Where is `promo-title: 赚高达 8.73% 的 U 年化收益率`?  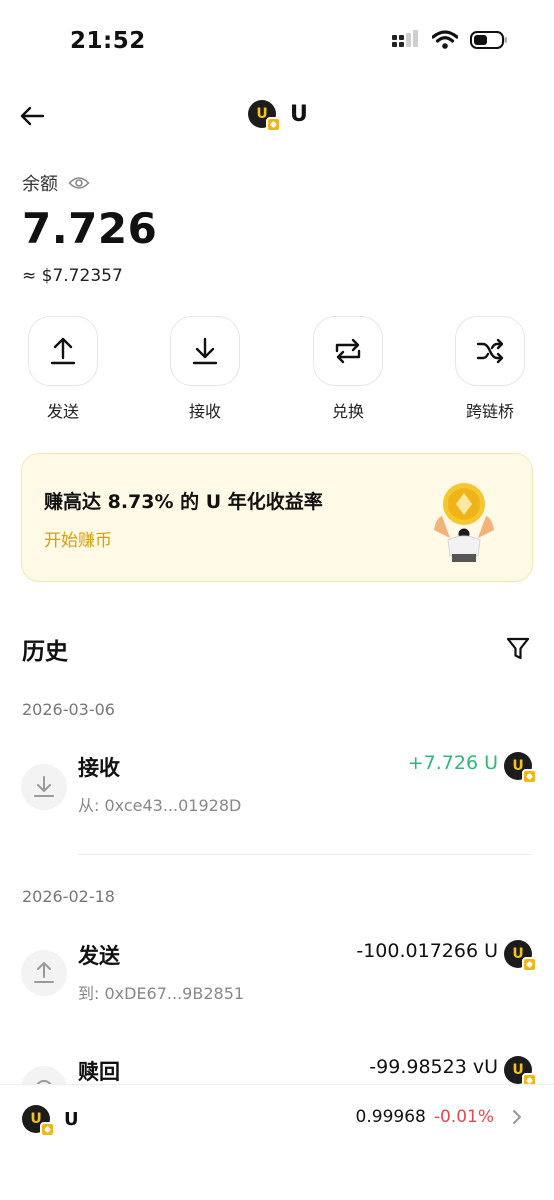 promo-title: 赚高达 8.73% 的 U 年化收益率 is located at coordinates (183, 502).